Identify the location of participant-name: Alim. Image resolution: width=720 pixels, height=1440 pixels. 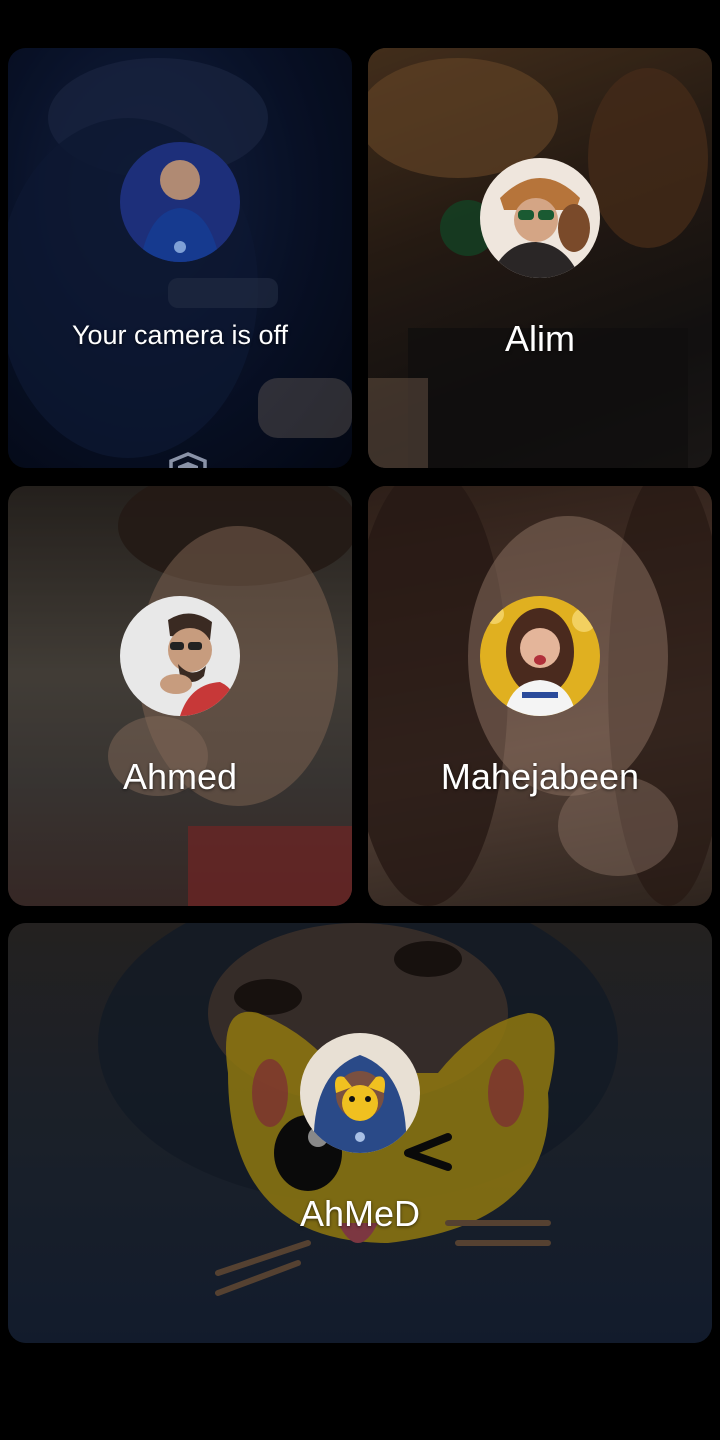
(540, 338).